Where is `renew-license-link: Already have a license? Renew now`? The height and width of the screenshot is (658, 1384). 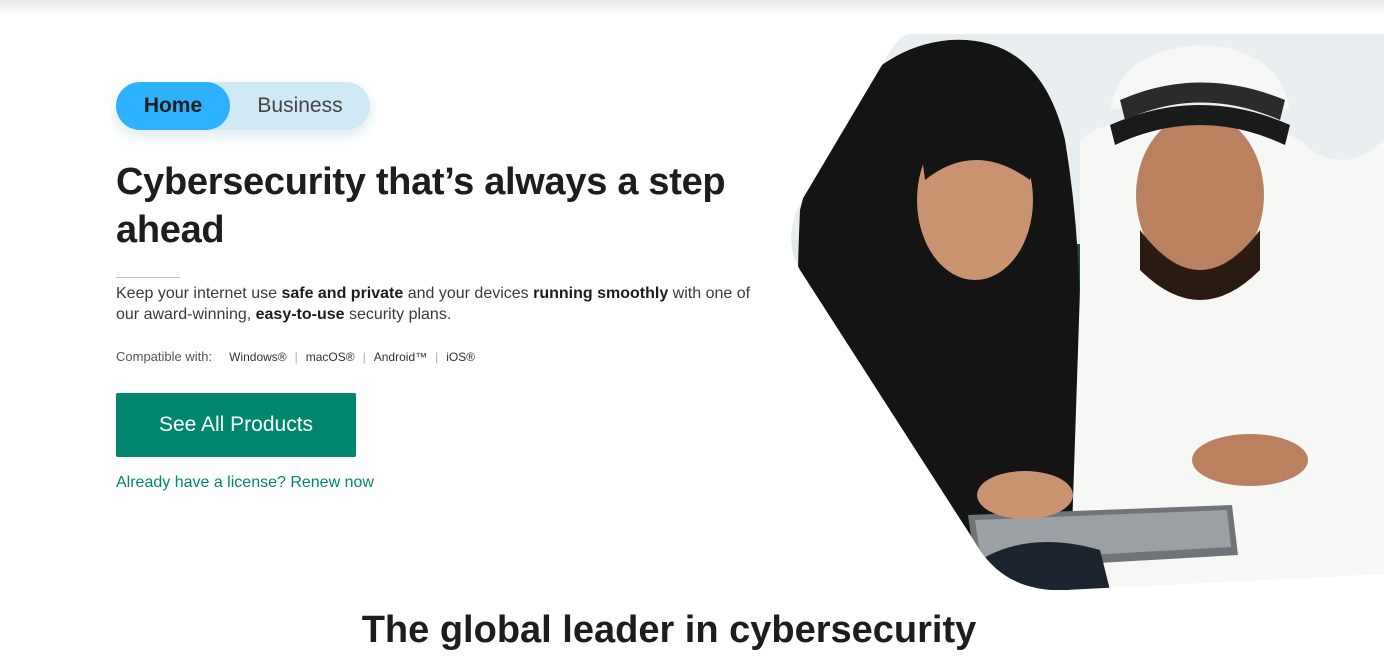
renew-license-link: Already have a license? Renew now is located at coordinates (245, 483).